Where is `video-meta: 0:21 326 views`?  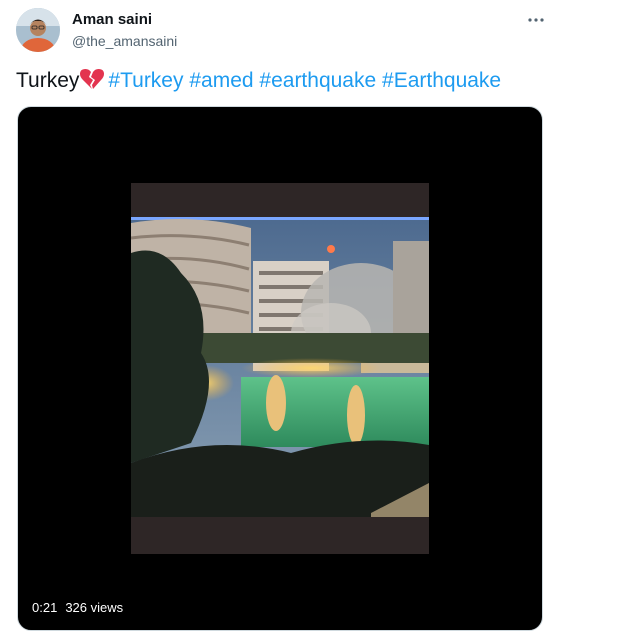
video-meta: 0:21 326 views is located at coordinates (77, 608).